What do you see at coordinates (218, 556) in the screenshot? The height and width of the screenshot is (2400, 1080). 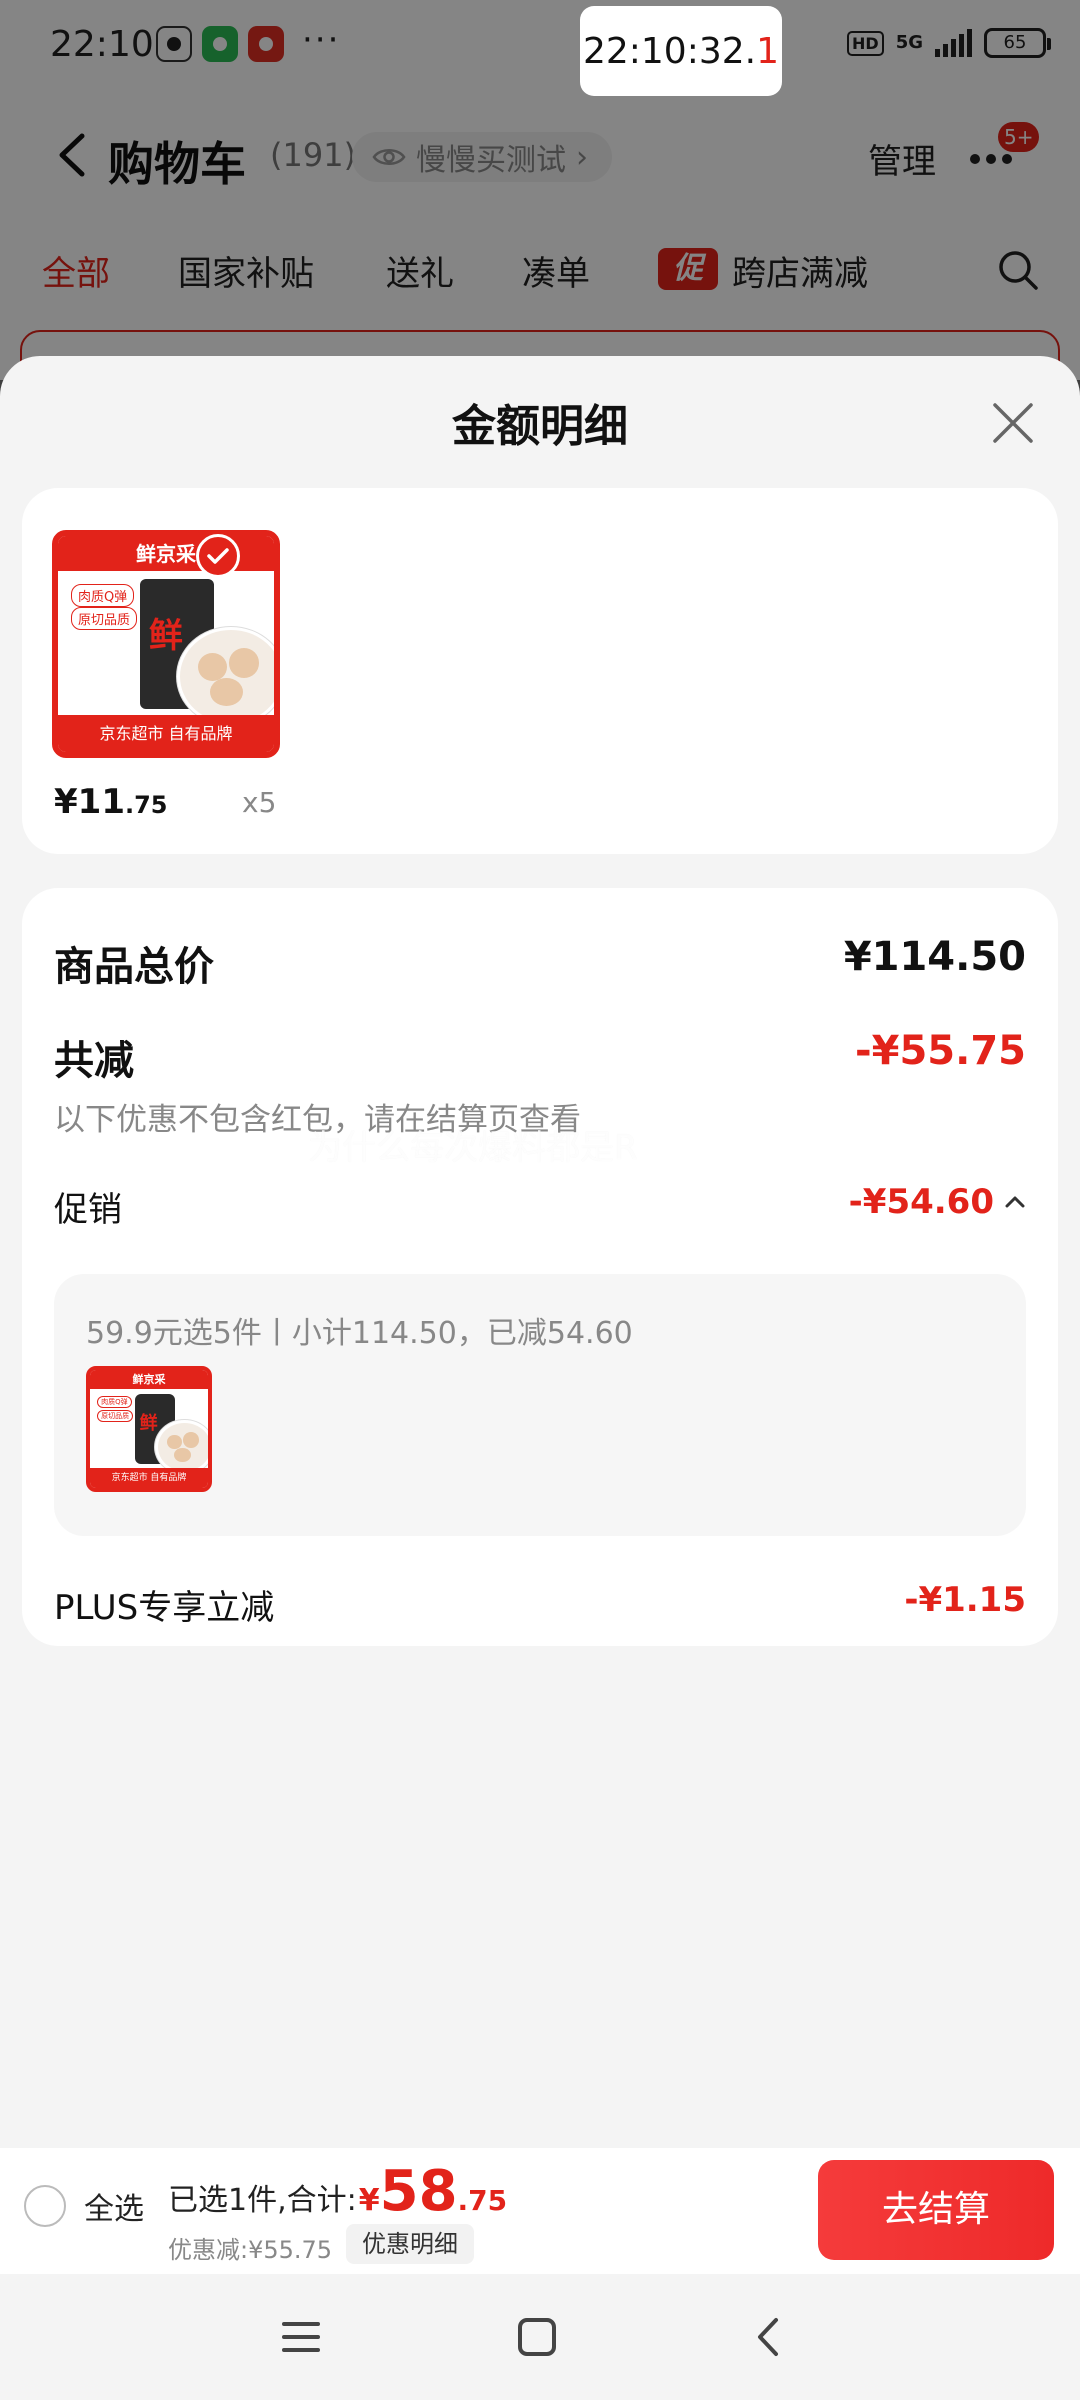 I see `selected-check-icon` at bounding box center [218, 556].